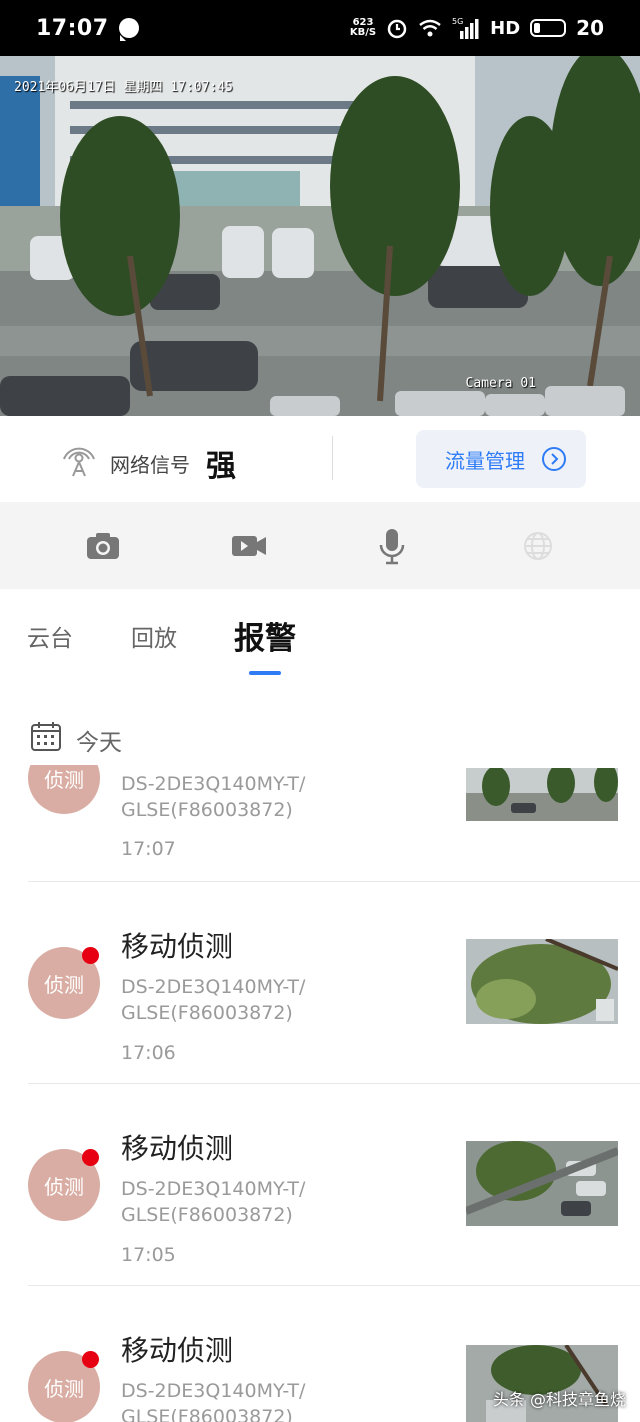  What do you see at coordinates (457, 21) in the screenshot?
I see `network-type: 5G` at bounding box center [457, 21].